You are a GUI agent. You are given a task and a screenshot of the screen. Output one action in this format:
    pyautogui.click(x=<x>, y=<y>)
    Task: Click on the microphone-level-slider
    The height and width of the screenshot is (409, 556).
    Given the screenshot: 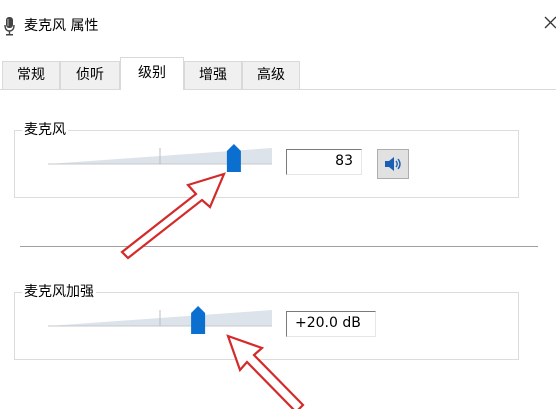 What is the action you would take?
    pyautogui.click(x=160, y=158)
    